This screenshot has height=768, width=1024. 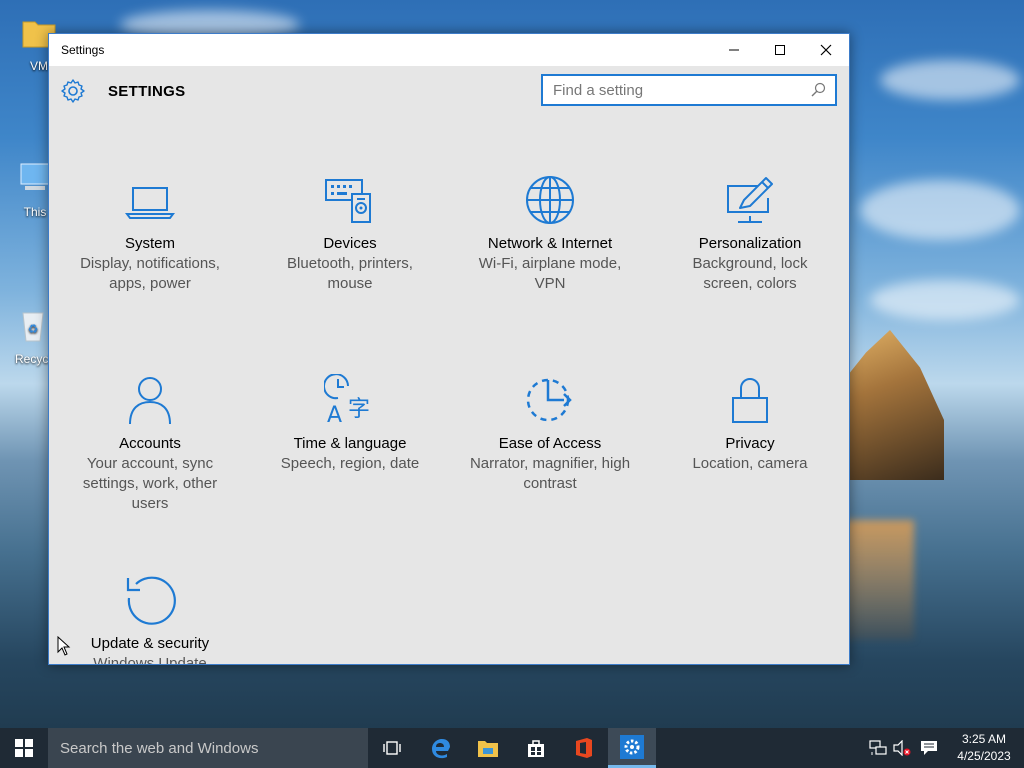 I want to click on category-time-language: A 字 Time & language Speech, region, date, so click(x=350, y=424).